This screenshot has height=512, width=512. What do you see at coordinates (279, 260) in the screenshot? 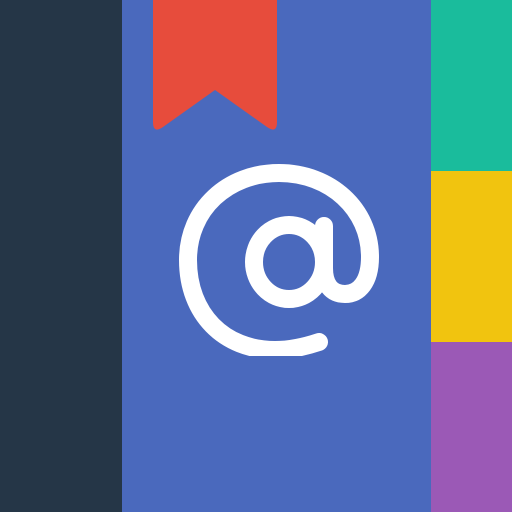
I see `at-sign-icon` at bounding box center [279, 260].